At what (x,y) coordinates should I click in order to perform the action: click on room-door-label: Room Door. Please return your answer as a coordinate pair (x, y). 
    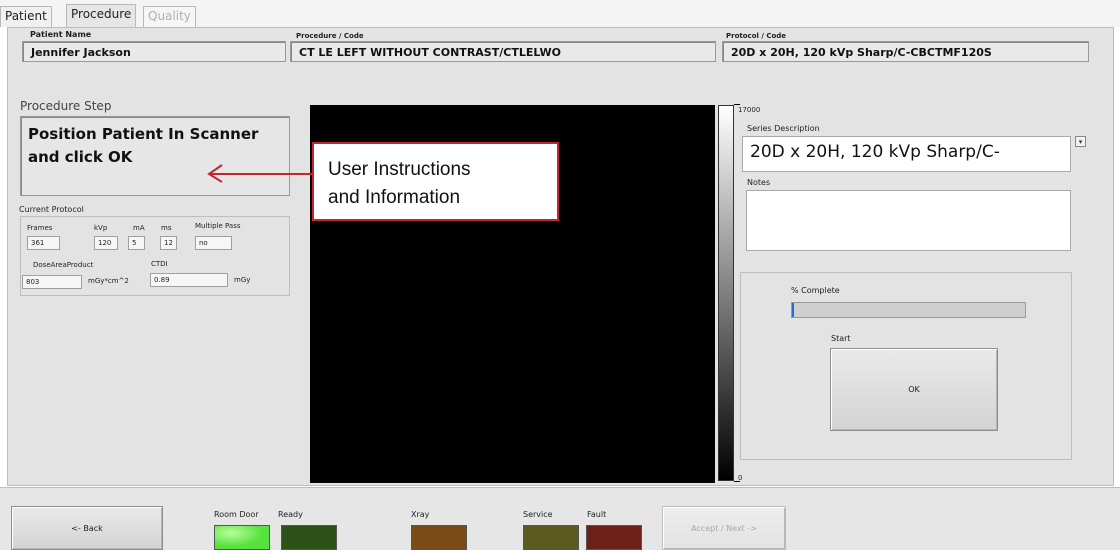
    Looking at the image, I should click on (236, 514).